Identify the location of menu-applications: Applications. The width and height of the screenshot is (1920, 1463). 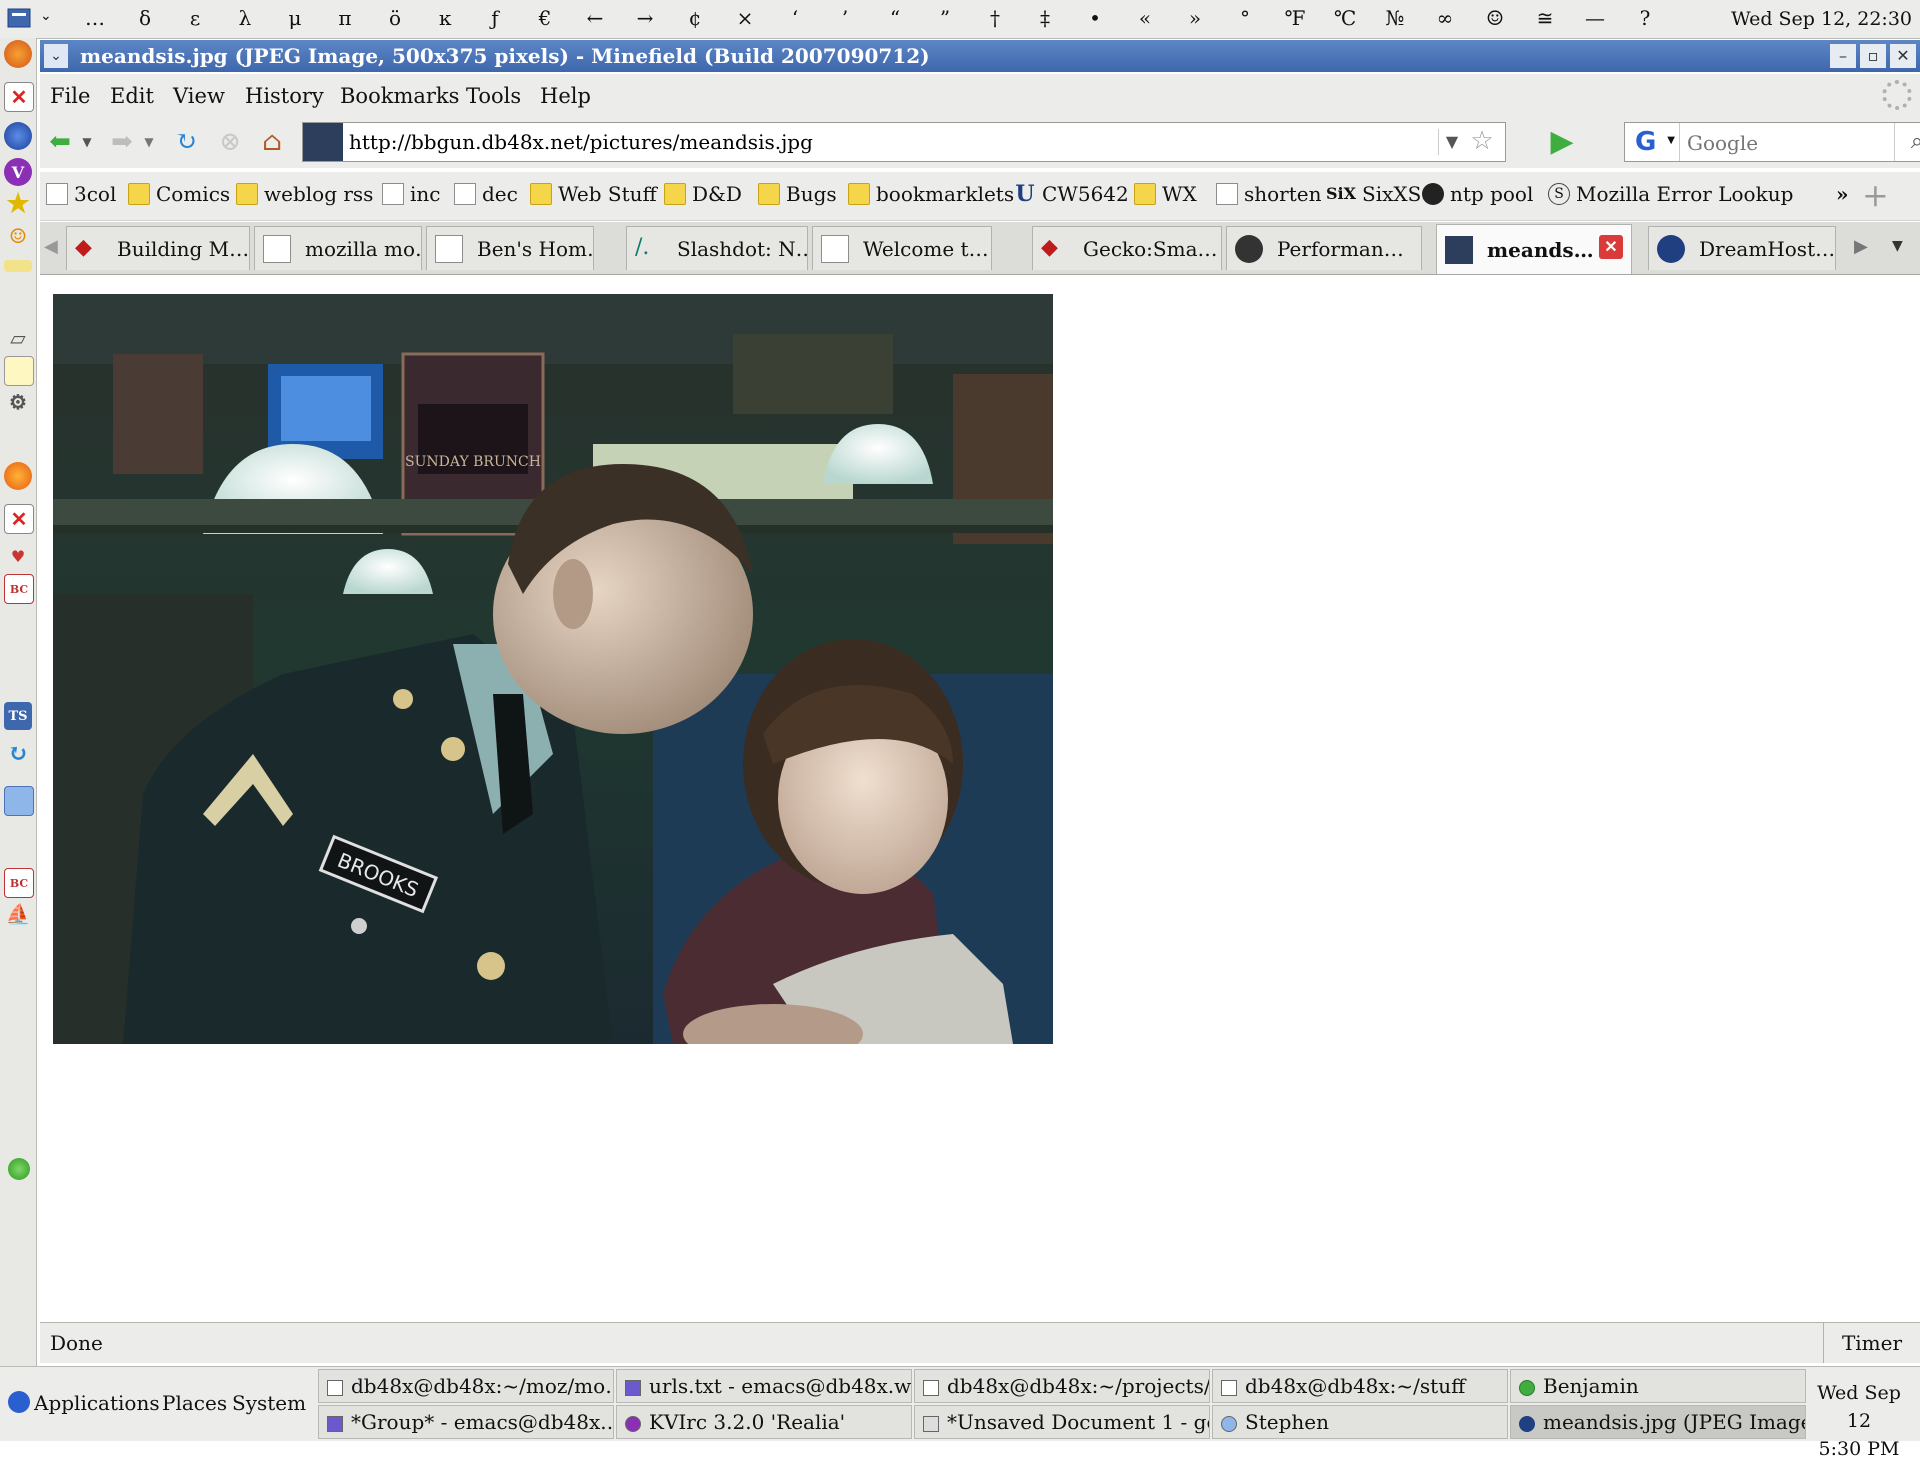
(97, 1403).